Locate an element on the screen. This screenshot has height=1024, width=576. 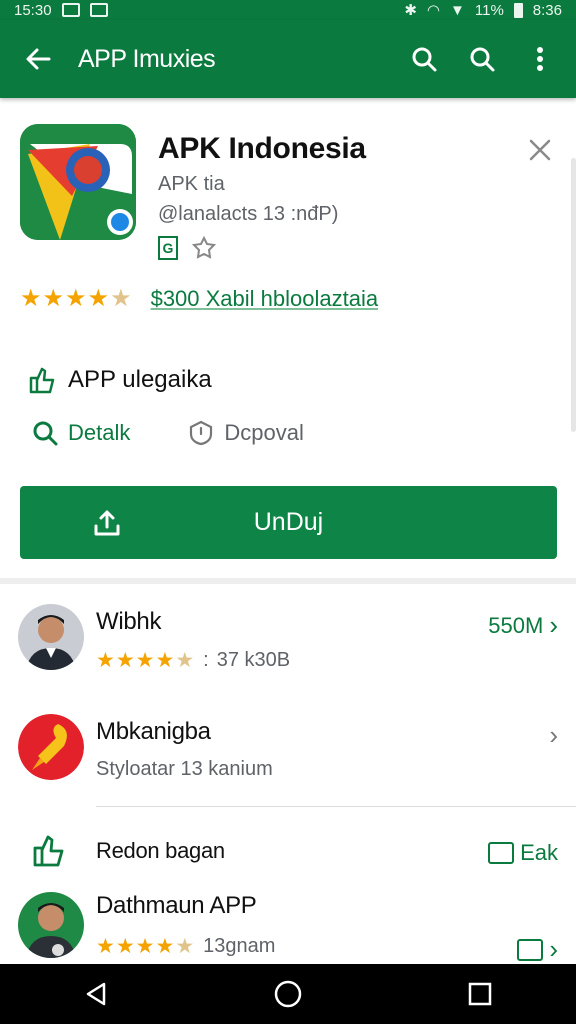
app-bar: APP Imuxies is located at coordinates (288, 59).